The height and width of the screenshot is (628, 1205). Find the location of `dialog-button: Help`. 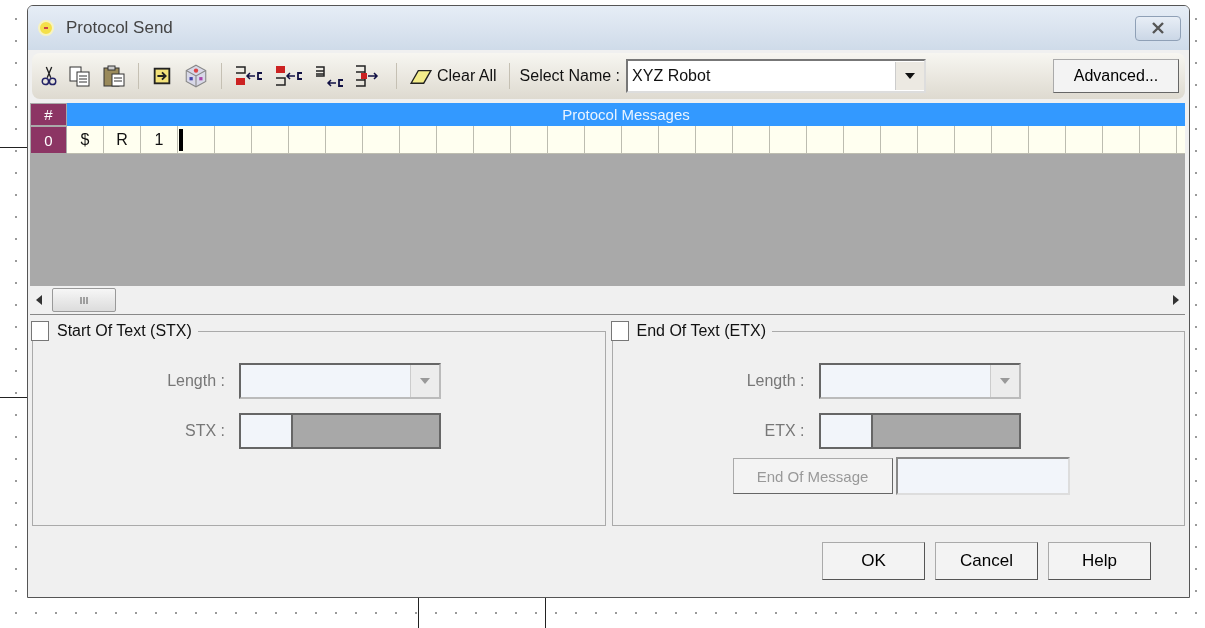

dialog-button: Help is located at coordinates (1099, 561).